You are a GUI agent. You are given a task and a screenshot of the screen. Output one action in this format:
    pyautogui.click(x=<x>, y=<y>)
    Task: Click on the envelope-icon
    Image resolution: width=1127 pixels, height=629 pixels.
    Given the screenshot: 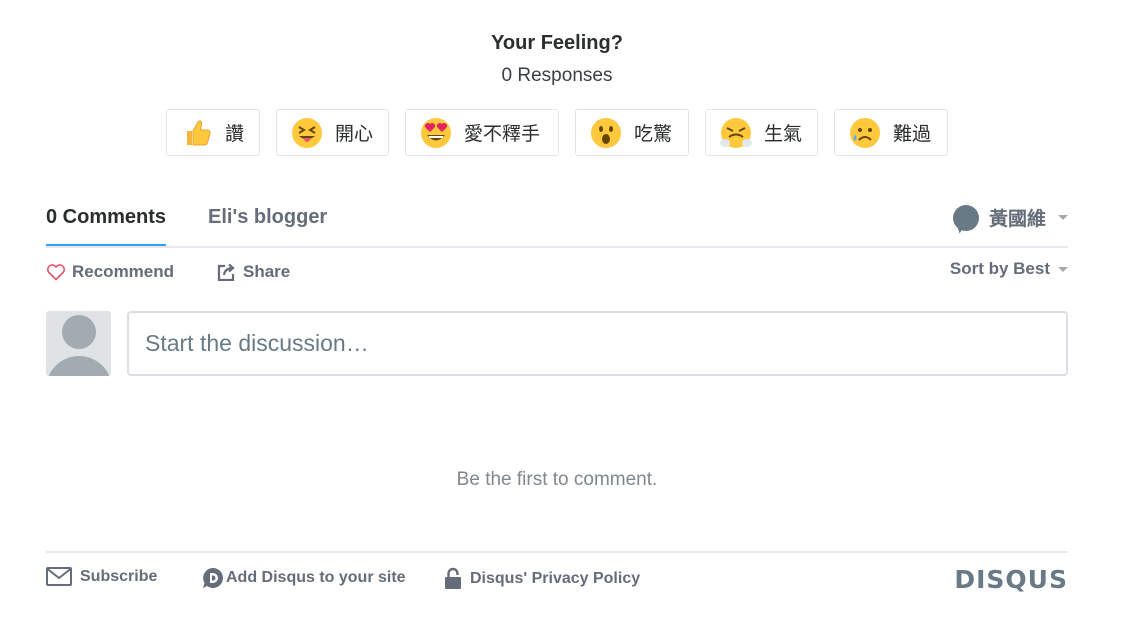 What is the action you would take?
    pyautogui.click(x=59, y=576)
    